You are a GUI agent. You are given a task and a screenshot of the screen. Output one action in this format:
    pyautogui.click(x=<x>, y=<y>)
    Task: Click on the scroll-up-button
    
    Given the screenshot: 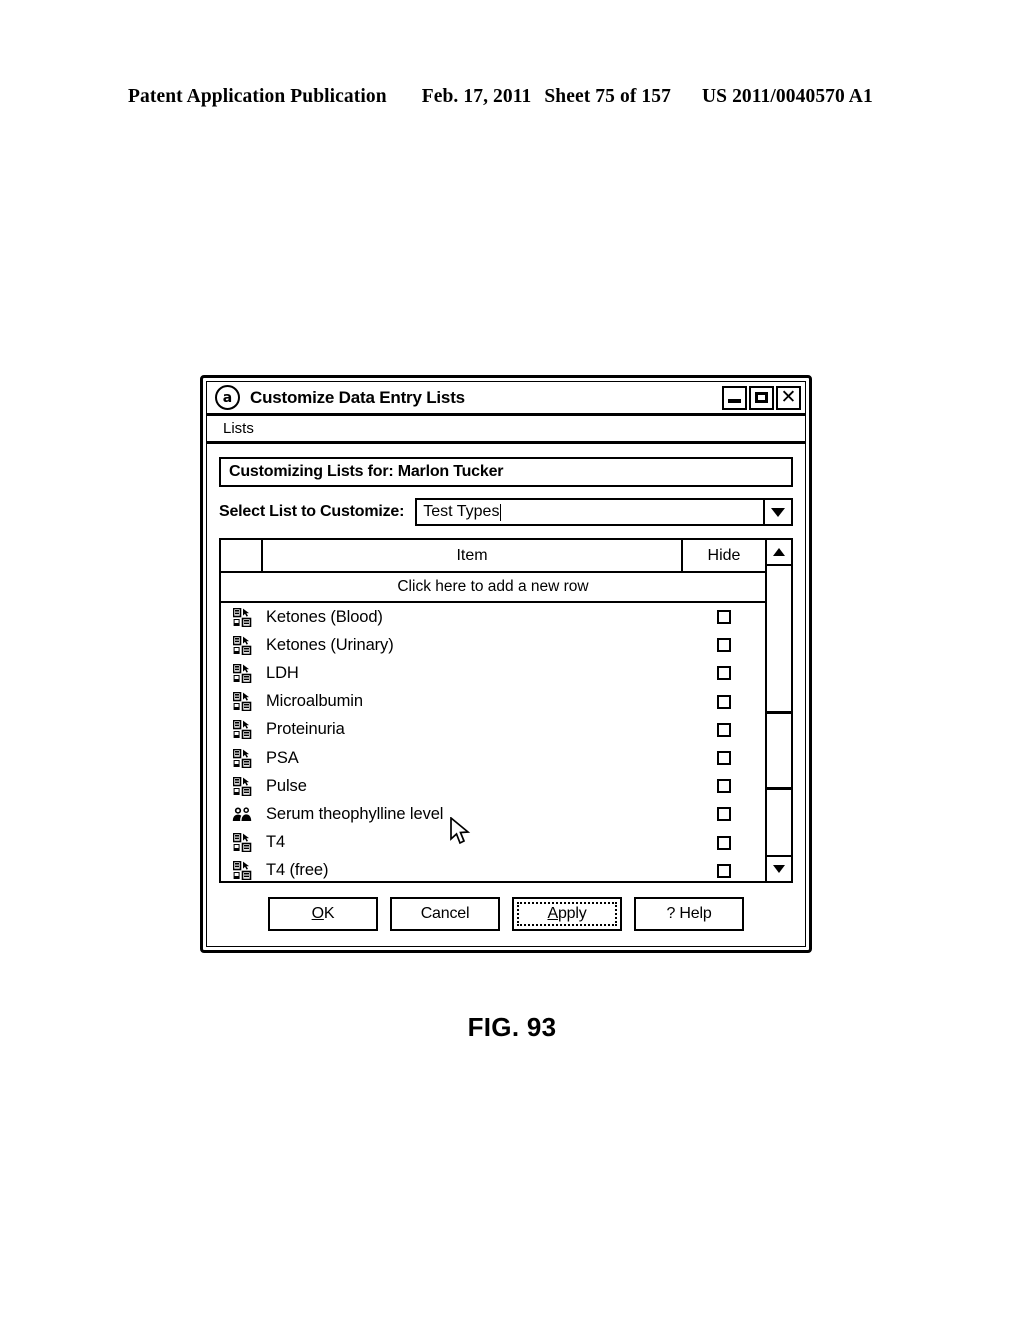 What is the action you would take?
    pyautogui.click(x=779, y=553)
    